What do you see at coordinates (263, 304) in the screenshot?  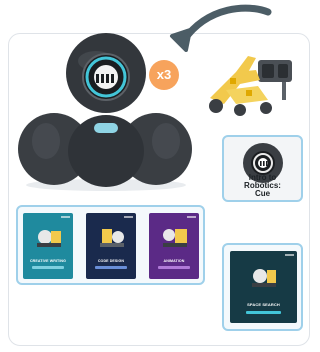 I see `book-title: SPACE SEARCH` at bounding box center [263, 304].